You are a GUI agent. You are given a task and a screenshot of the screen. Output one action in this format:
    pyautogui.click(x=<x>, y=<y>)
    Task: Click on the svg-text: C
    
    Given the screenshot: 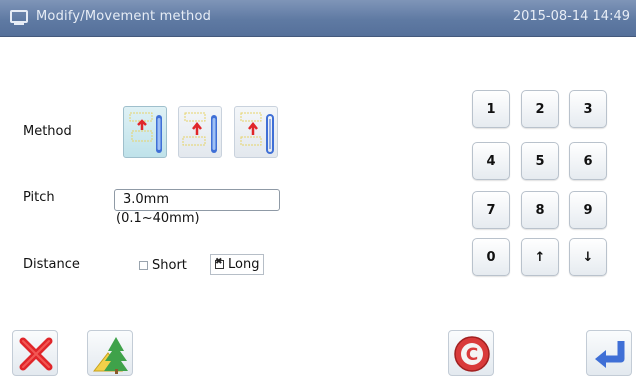 What is the action you would take?
    pyautogui.click(x=472, y=355)
    